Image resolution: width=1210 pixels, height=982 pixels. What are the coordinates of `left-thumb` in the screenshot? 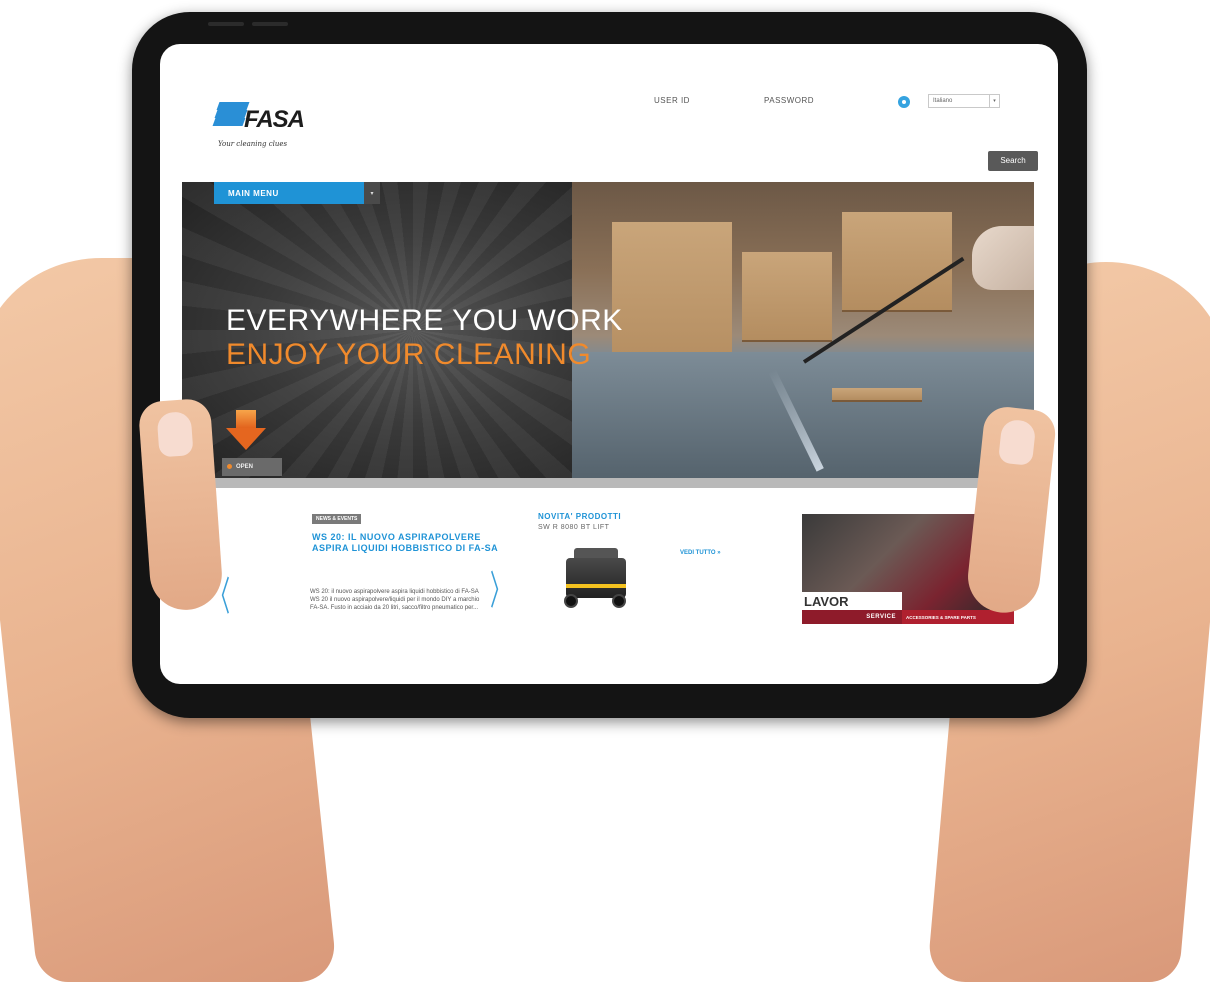 It's located at (181, 505).